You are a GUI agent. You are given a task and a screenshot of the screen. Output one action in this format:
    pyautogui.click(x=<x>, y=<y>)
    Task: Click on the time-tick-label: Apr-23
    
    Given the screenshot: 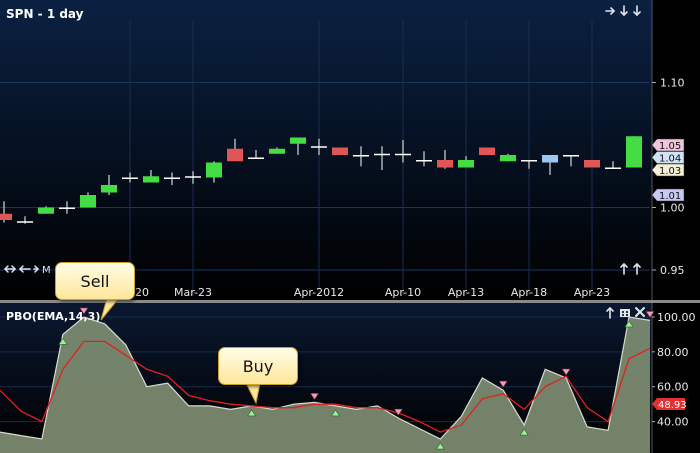 What is the action you would take?
    pyautogui.click(x=592, y=292)
    